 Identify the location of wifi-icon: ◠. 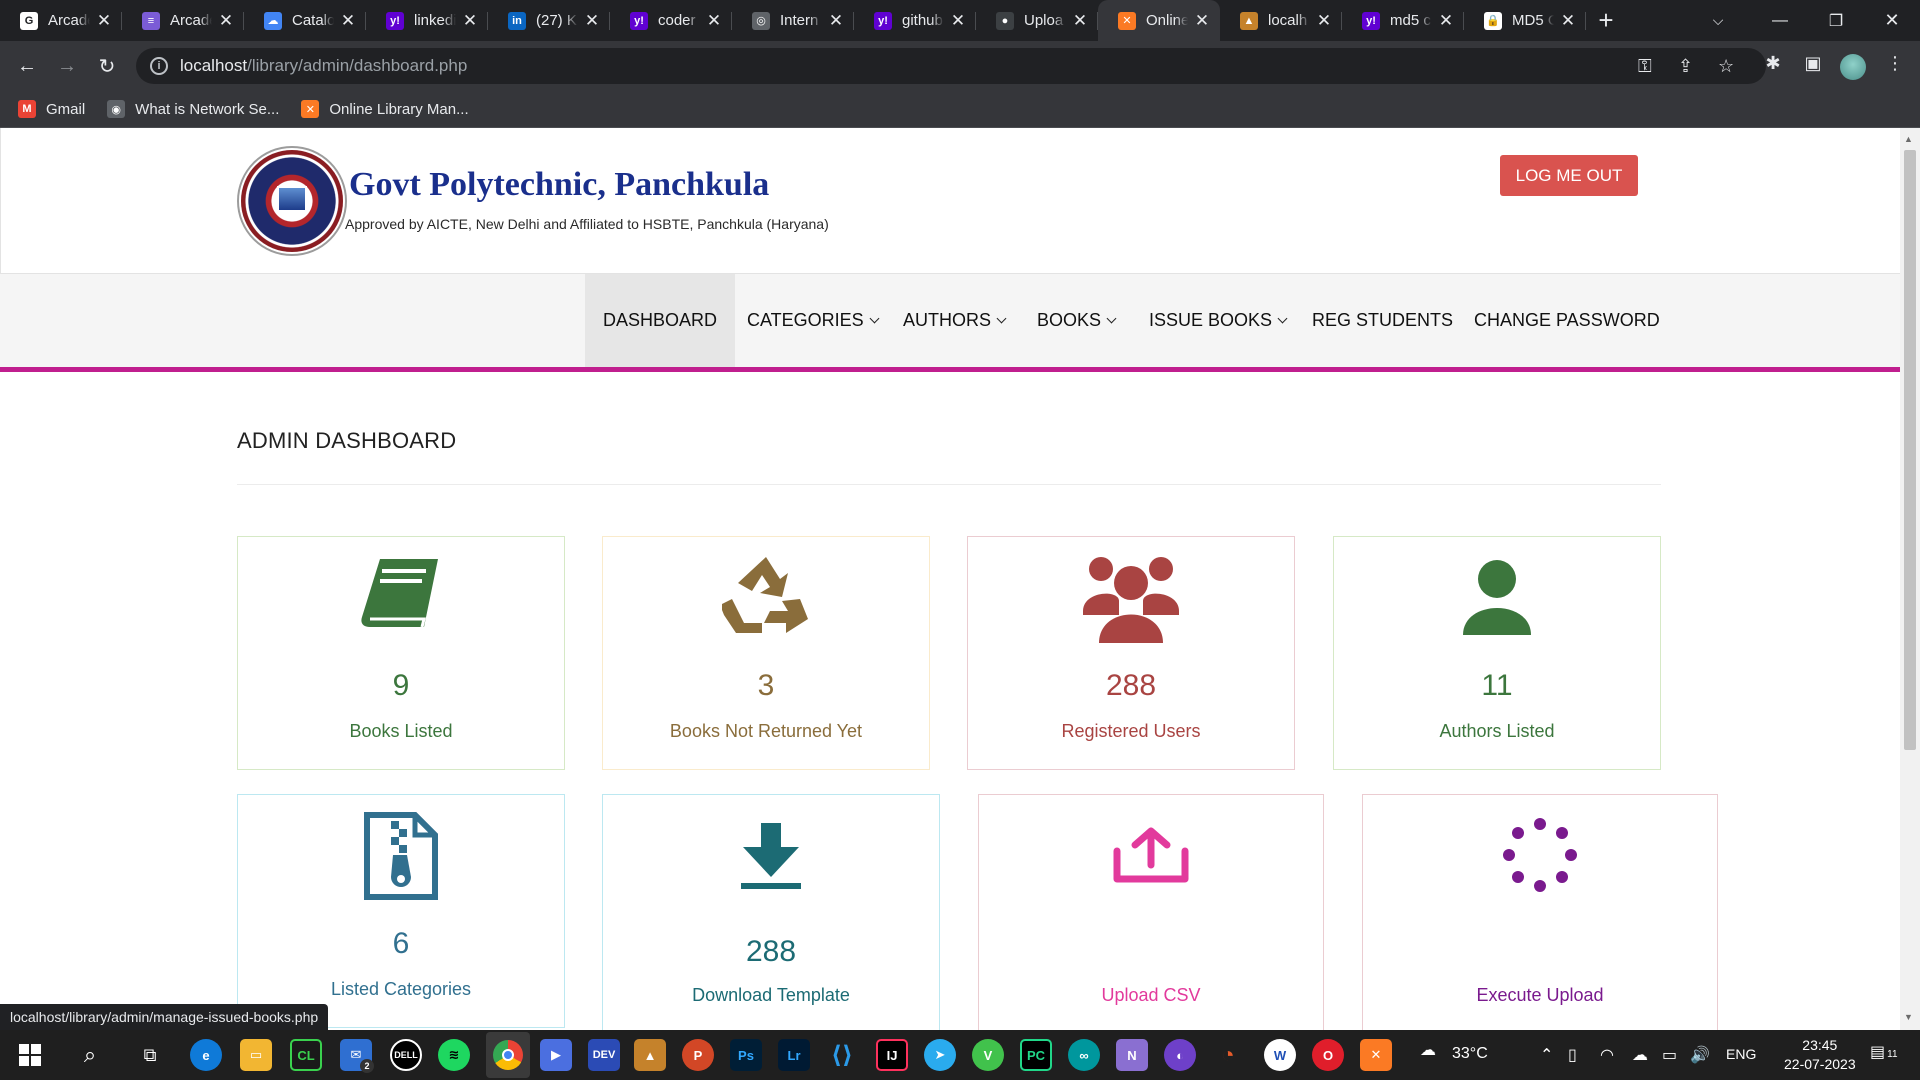
(1607, 1055).